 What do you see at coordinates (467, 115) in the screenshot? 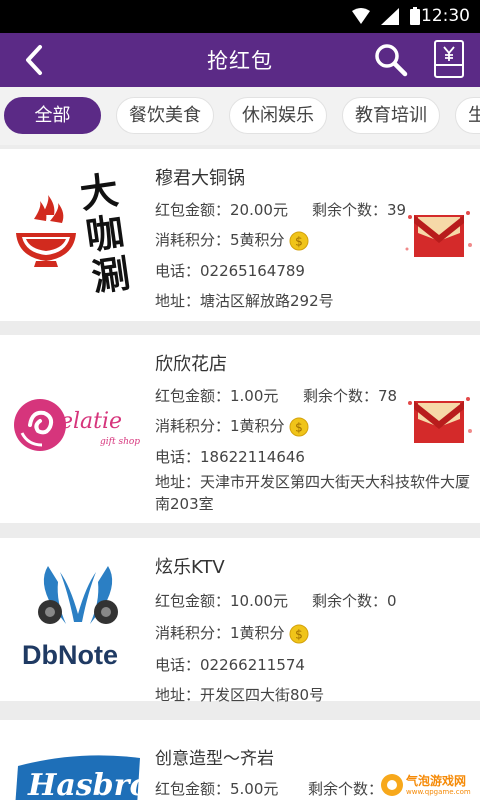
I see `tab-more: 生` at bounding box center [467, 115].